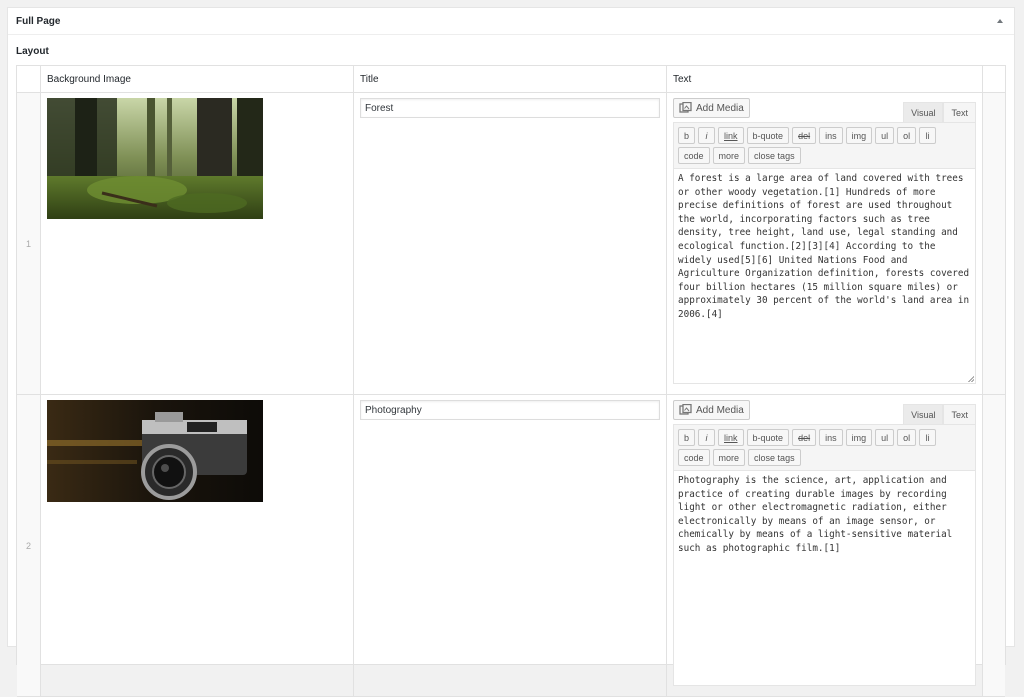  I want to click on repeater-header: Background Image Title Text, so click(511, 79).